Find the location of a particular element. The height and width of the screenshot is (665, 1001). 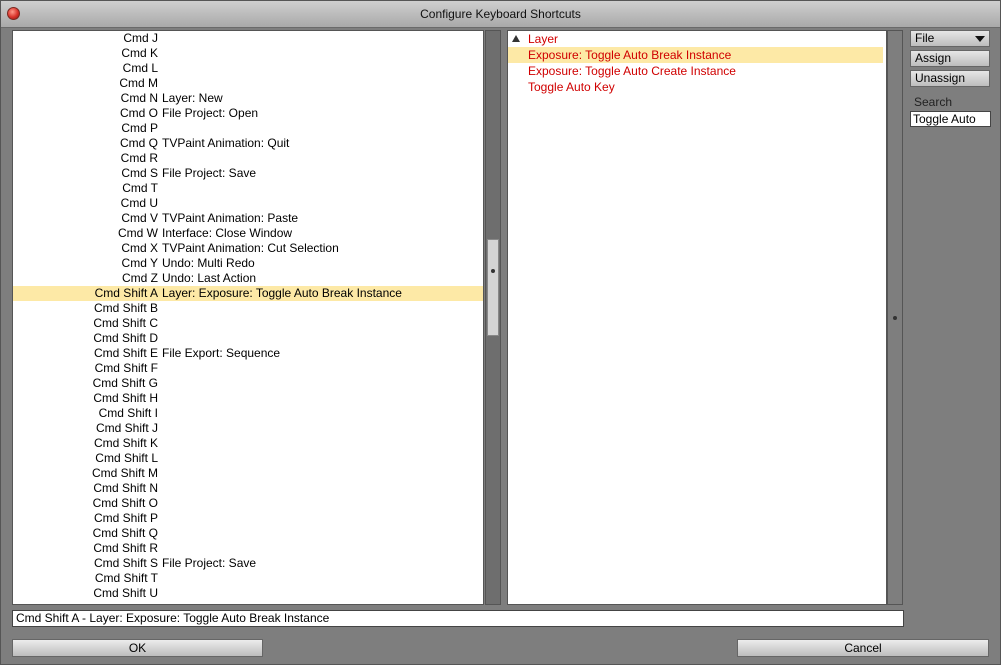

shortcut-key: Cmd Shift S is located at coordinates (125, 563).